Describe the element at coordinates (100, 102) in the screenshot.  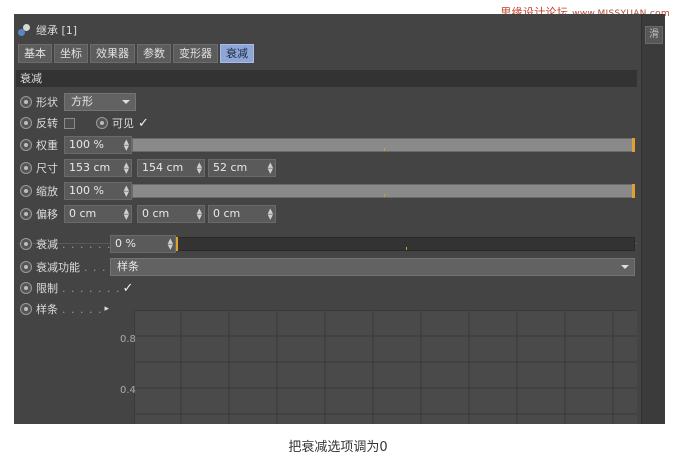
I see `shape-dropdown: 方形` at that location.